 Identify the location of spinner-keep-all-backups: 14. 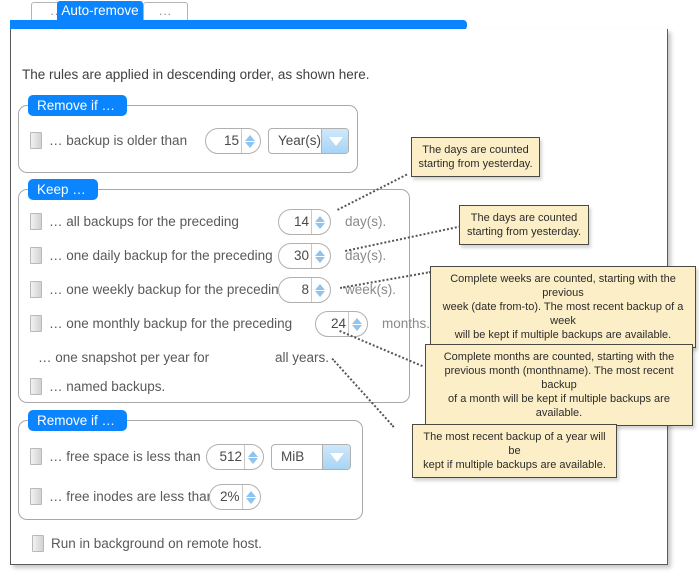
(304, 222).